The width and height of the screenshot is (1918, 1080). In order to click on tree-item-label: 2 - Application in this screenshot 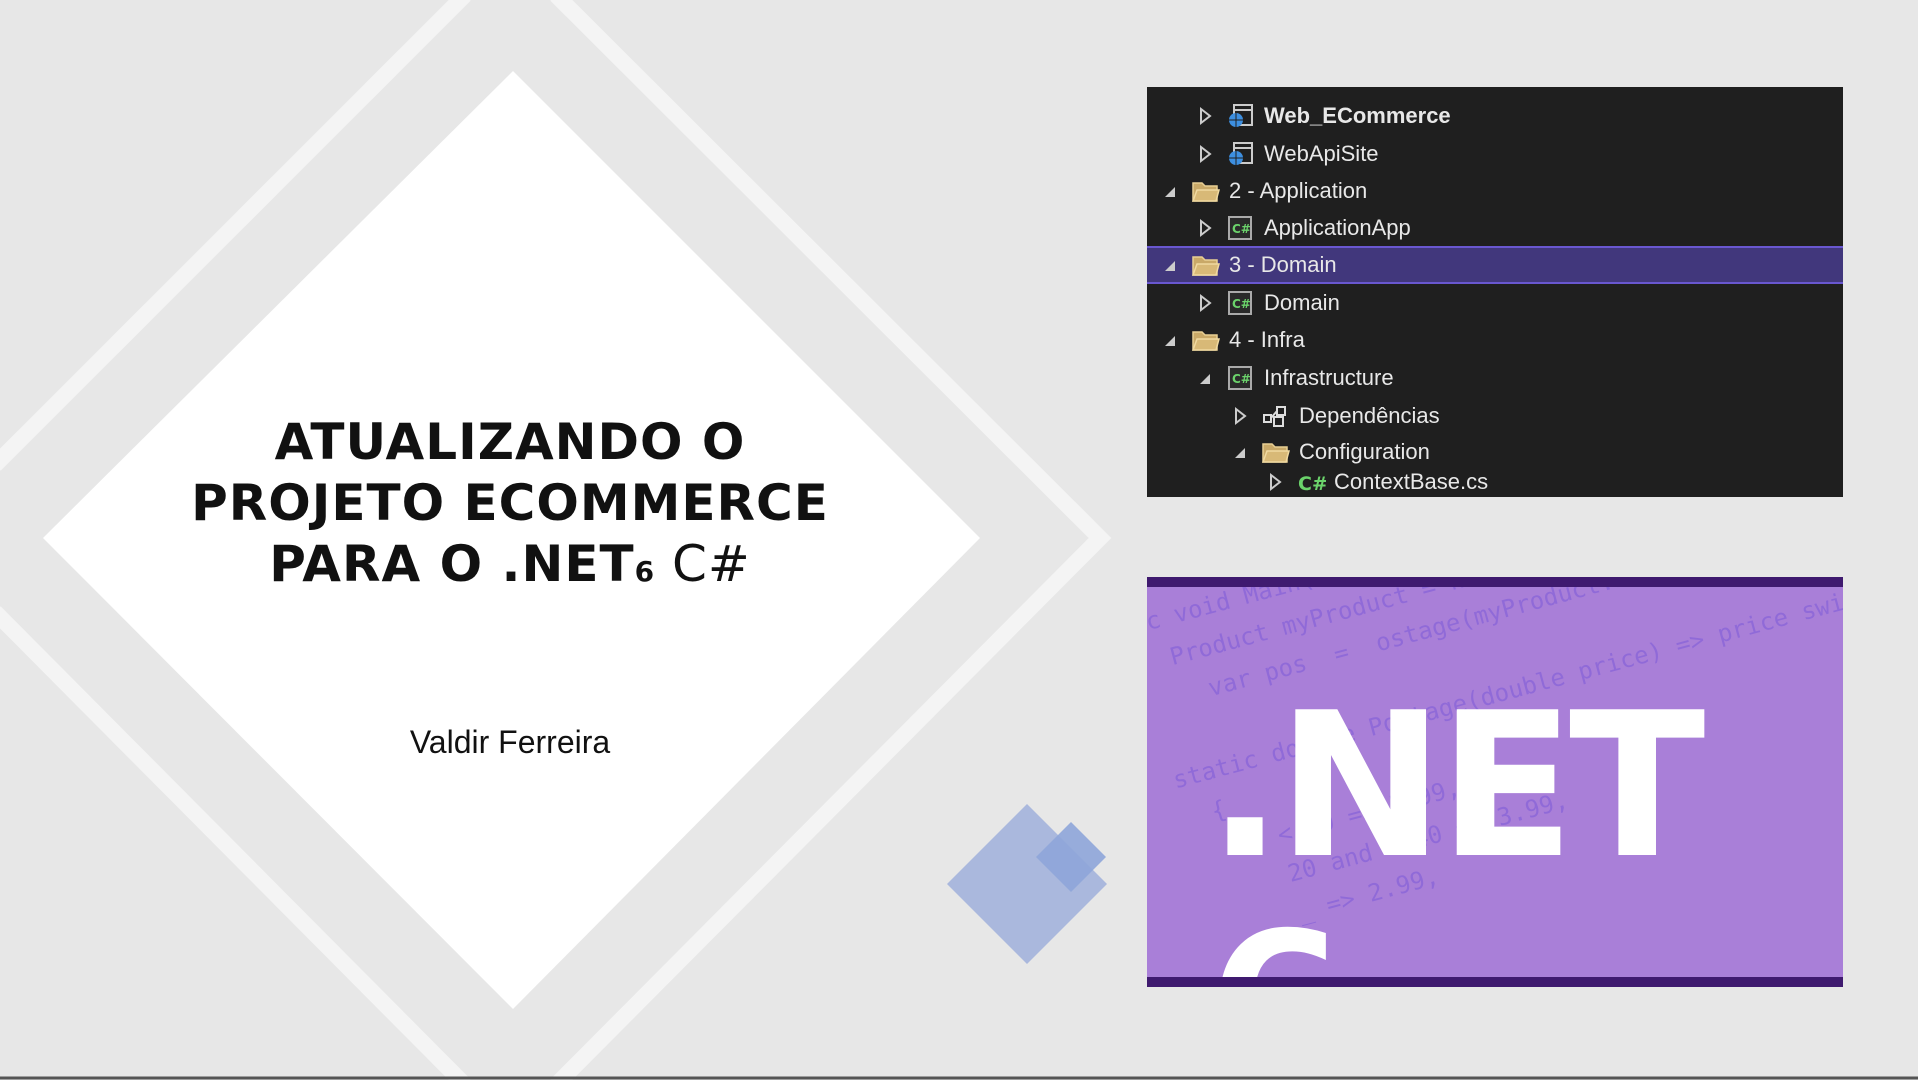, I will do `click(1298, 190)`.